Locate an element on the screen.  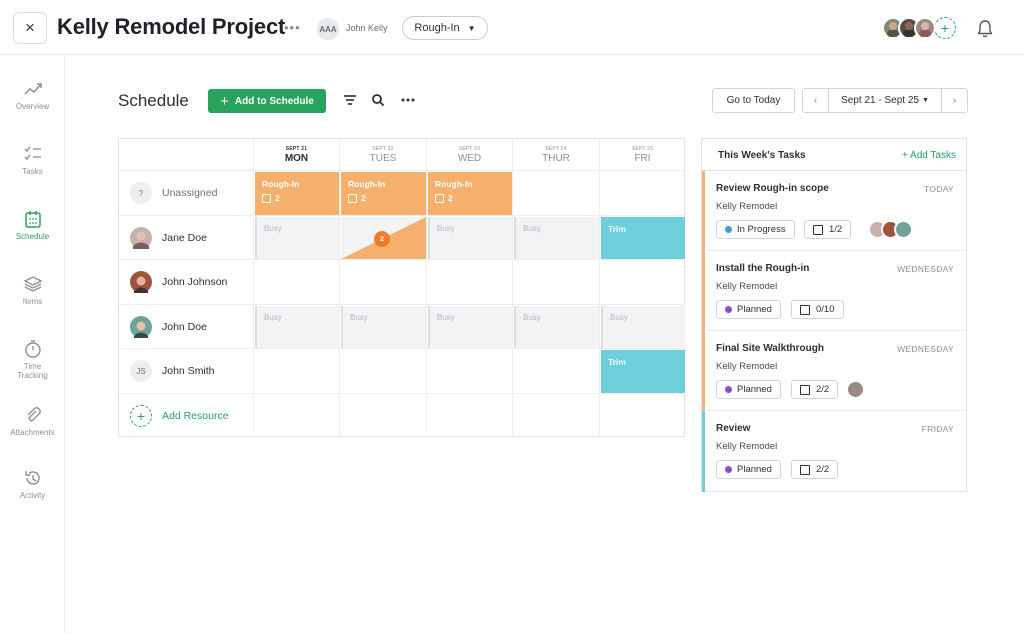
block-checklist: 2 is located at coordinates (470, 198).